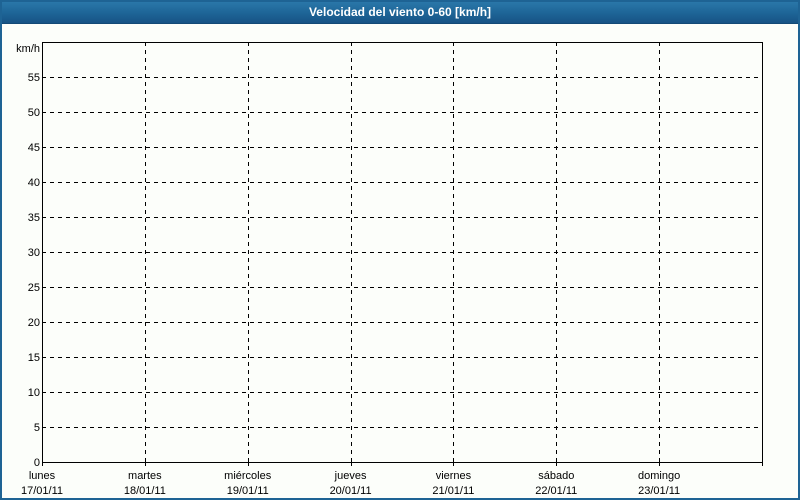 The height and width of the screenshot is (500, 800). Describe the element at coordinates (34, 183) in the screenshot. I see `y-tick-label: 40` at that location.